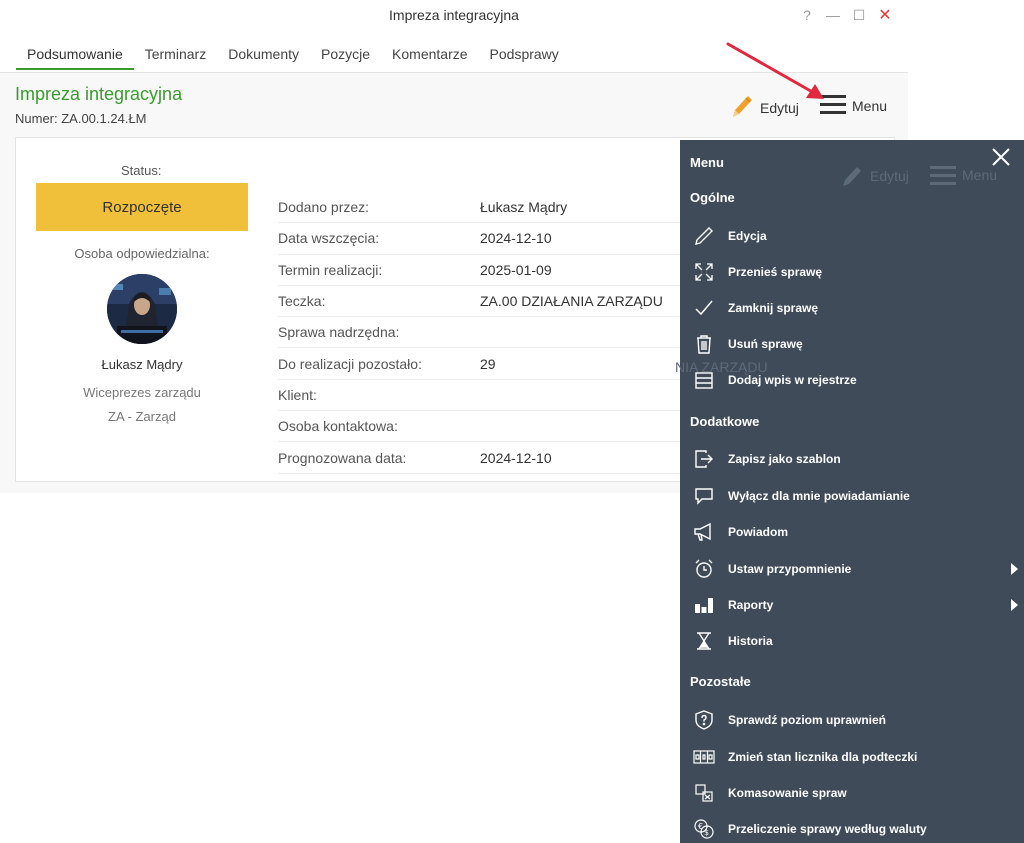  I want to click on menu-item-sprawdz-uprawnienia: Sprawdź poziom uprawnień, so click(852, 720).